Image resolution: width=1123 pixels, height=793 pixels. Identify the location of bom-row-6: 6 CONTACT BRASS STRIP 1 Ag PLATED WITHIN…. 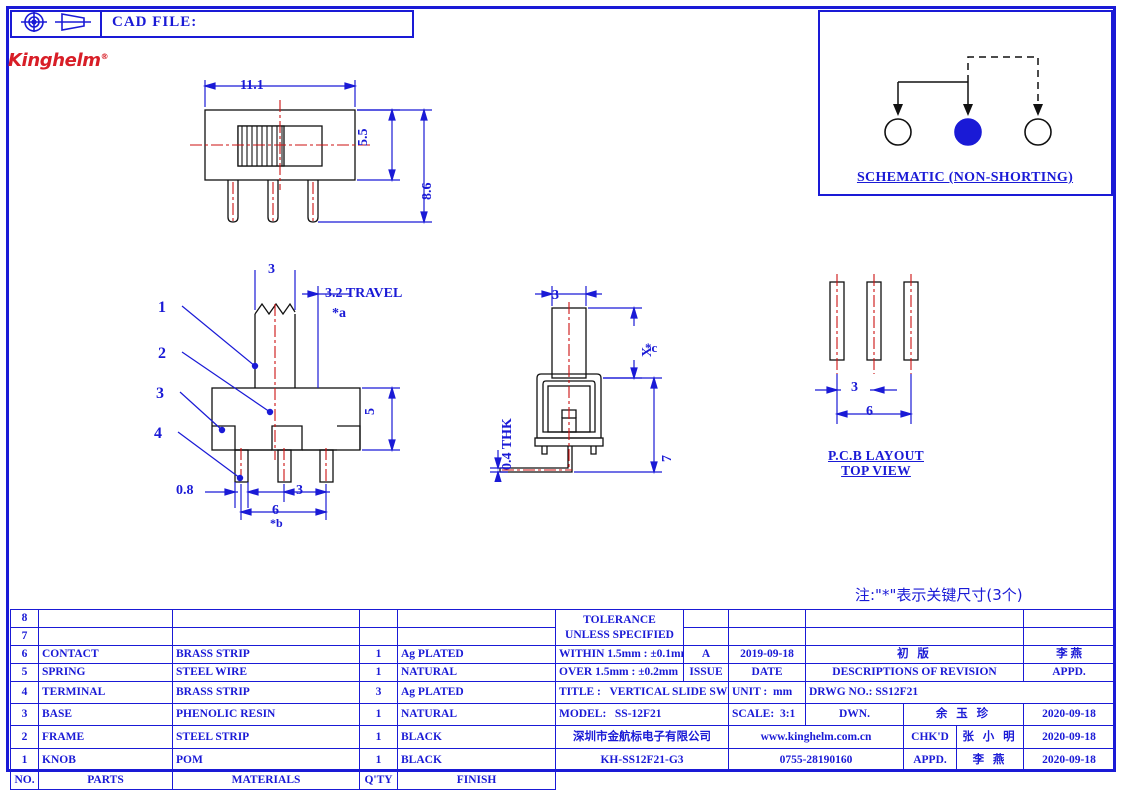
(563, 654).